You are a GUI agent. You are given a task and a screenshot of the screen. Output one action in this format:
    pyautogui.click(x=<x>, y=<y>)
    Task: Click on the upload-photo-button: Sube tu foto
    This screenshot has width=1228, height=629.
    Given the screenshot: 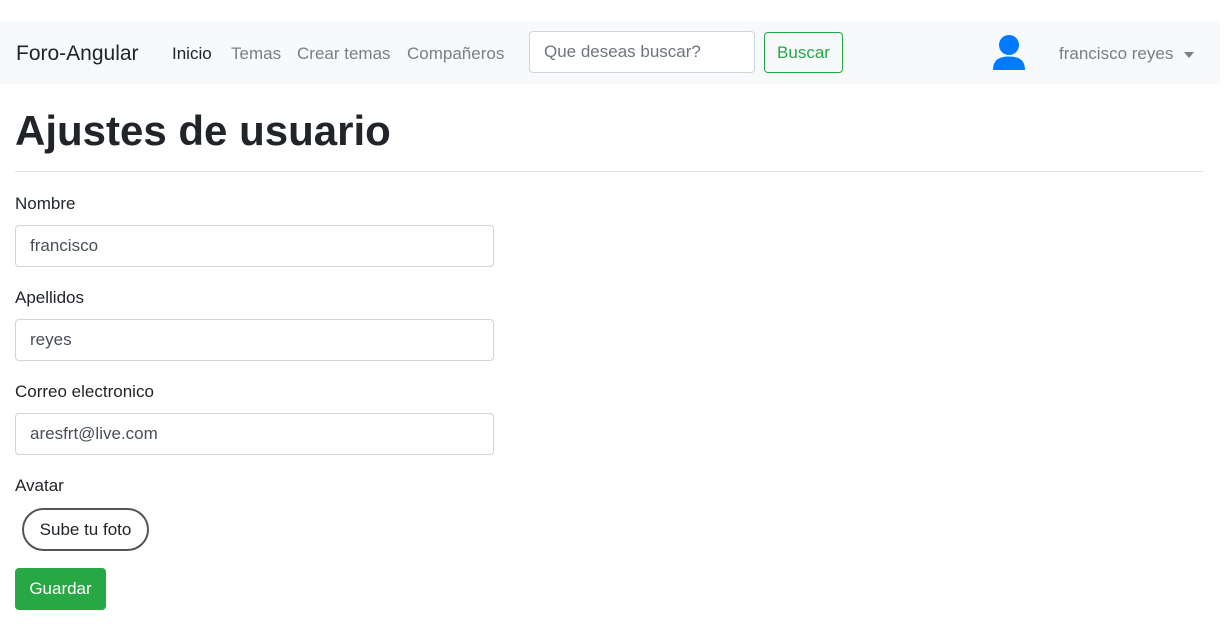 What is the action you would take?
    pyautogui.click(x=85, y=529)
    